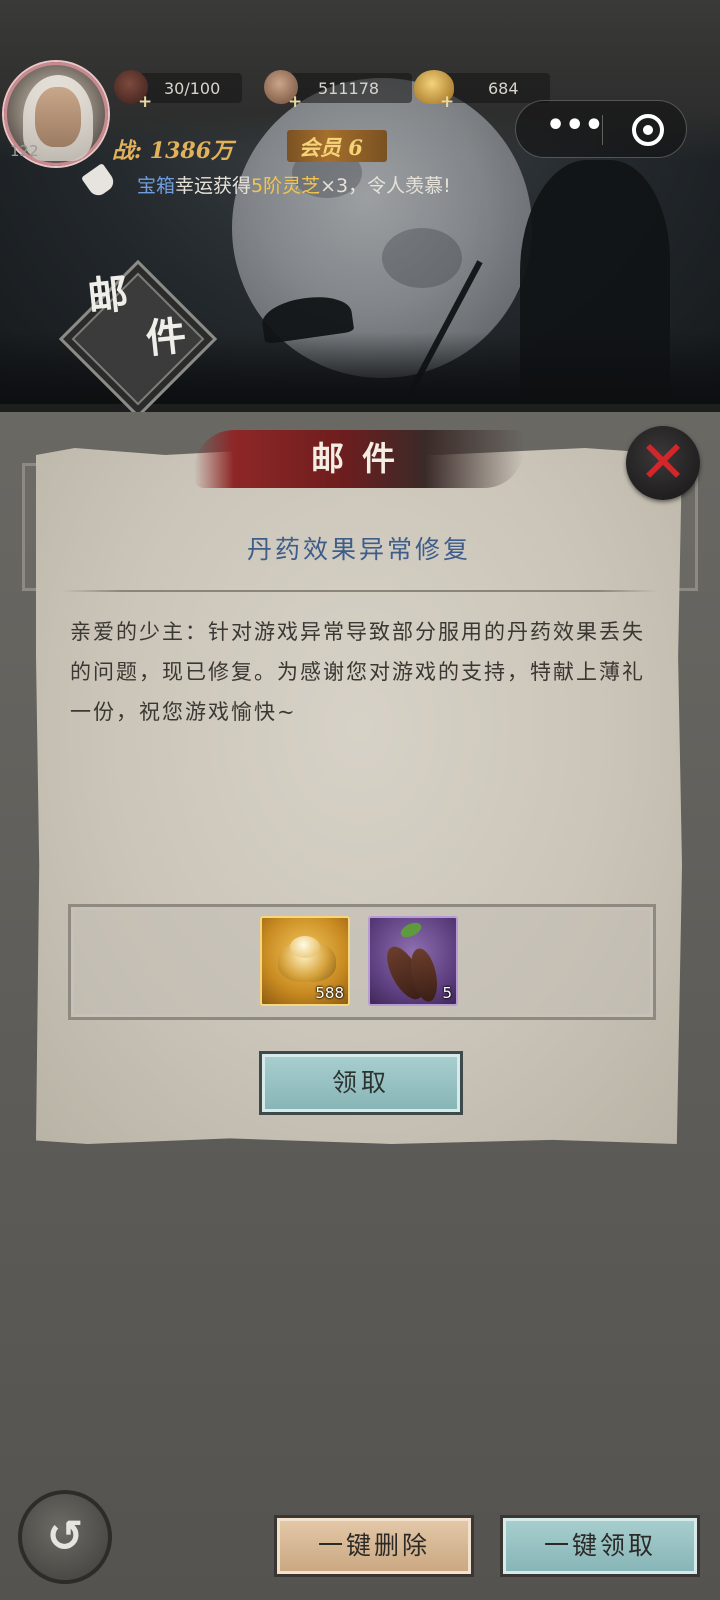 This screenshot has height=1600, width=720. Describe the element at coordinates (305, 961) in the screenshot. I see `reward-item-gold: 588` at that location.